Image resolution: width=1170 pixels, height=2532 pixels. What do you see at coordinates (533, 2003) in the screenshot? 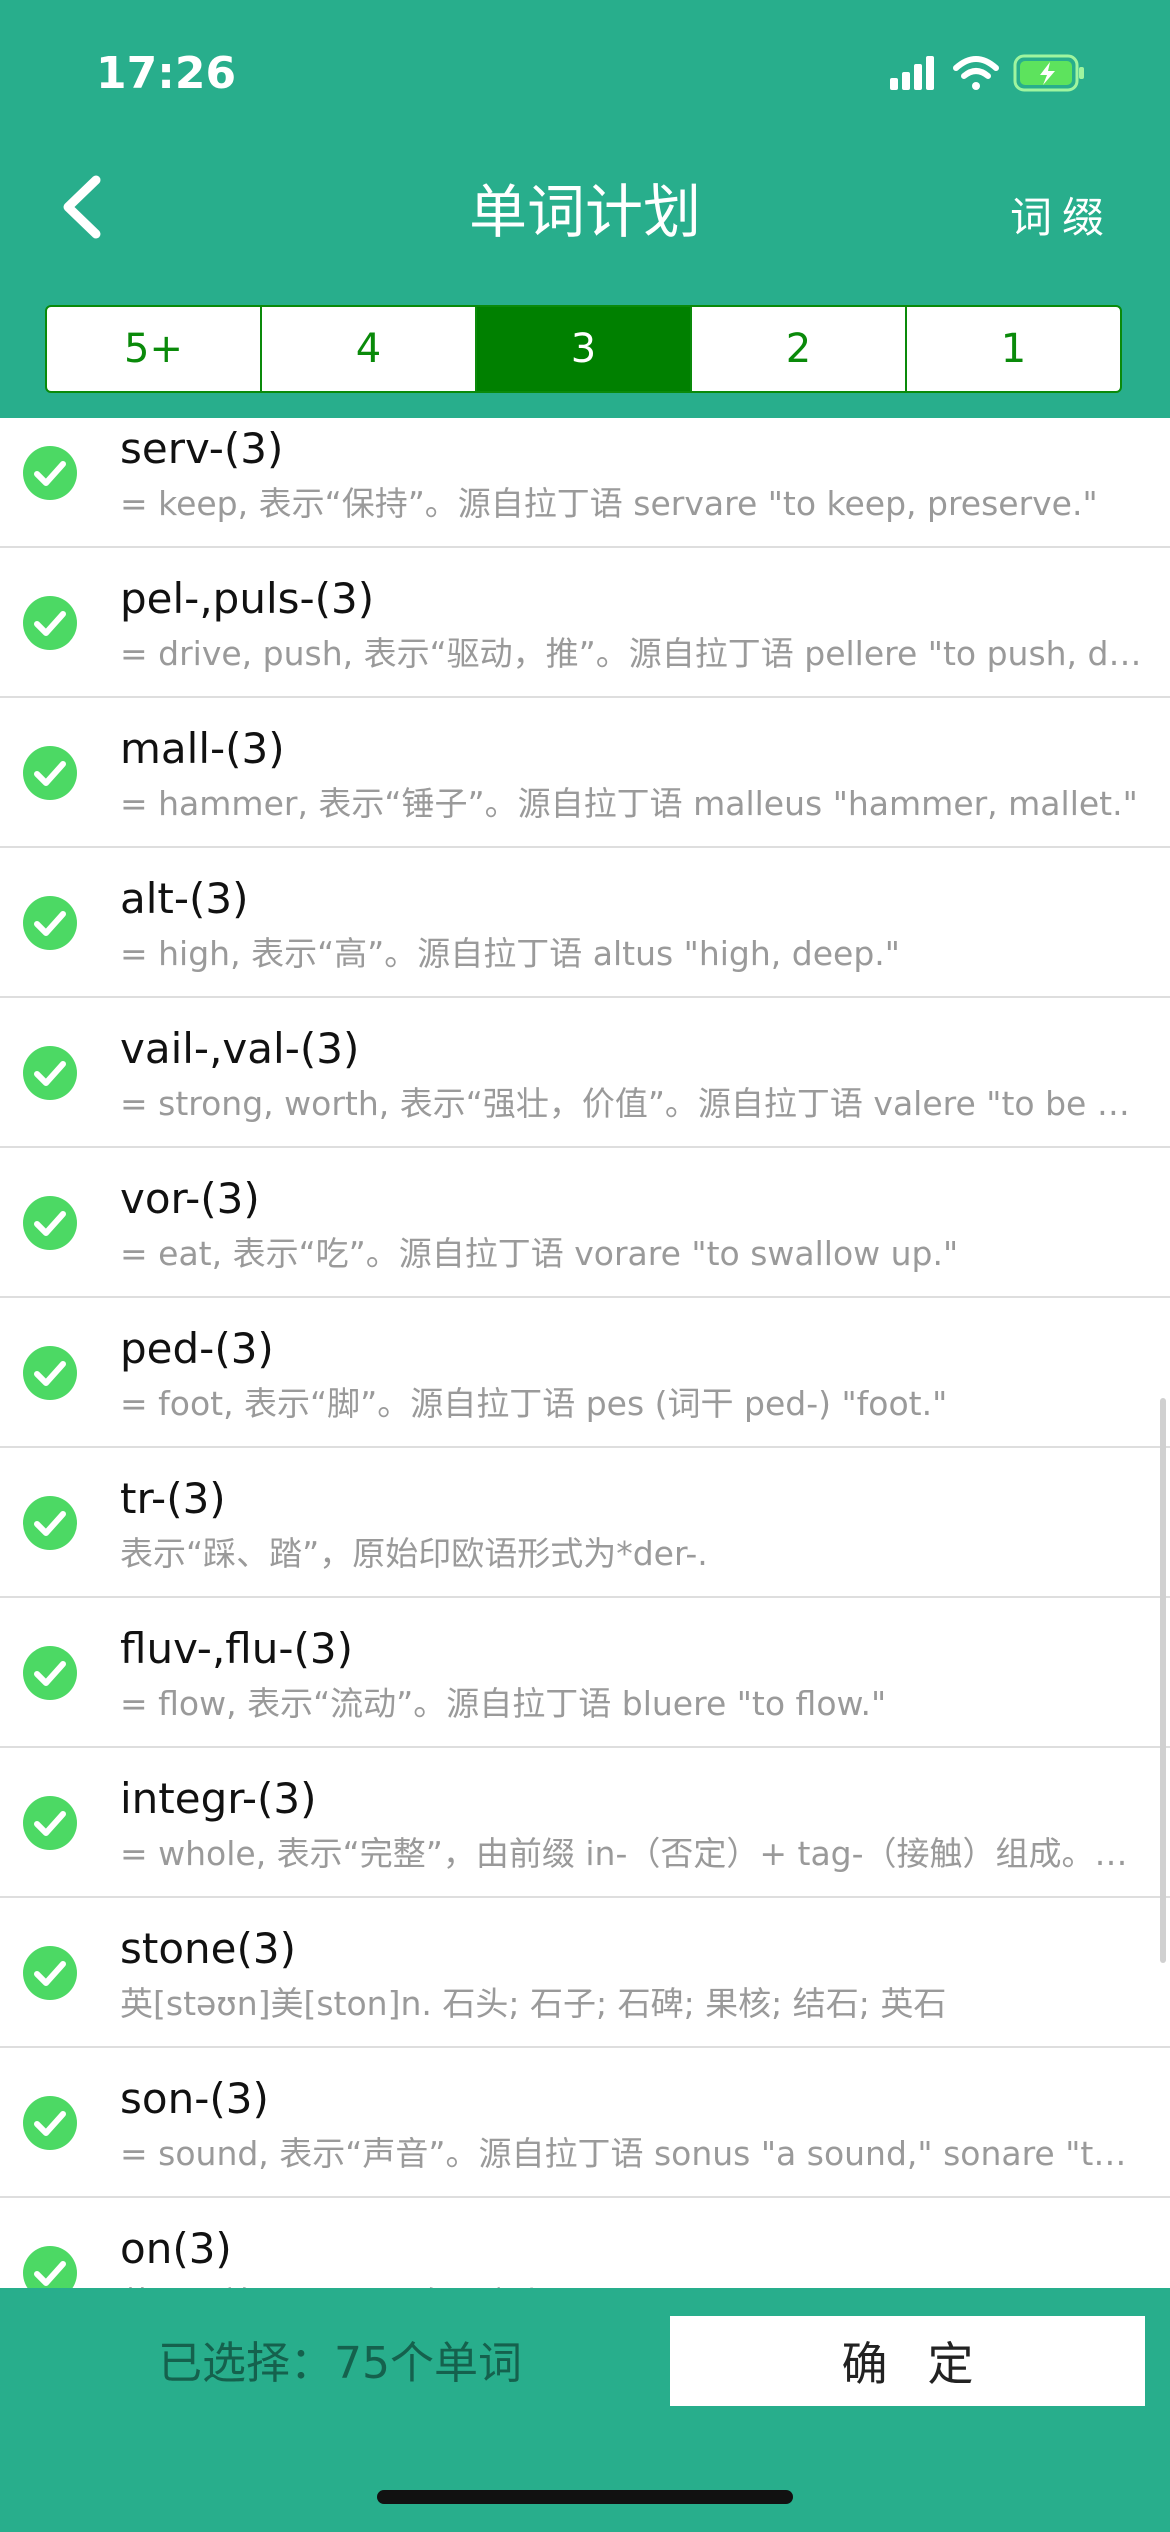
I see `word-description: 英[stəʊn]美[ston]n. 石头; 石子; 石碑; 果核; 结石; 英石` at bounding box center [533, 2003].